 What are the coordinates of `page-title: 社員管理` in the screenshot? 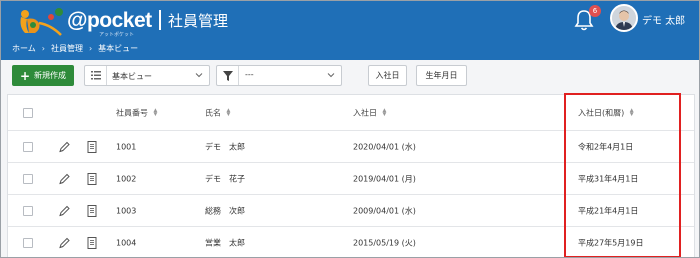 It's located at (198, 21).